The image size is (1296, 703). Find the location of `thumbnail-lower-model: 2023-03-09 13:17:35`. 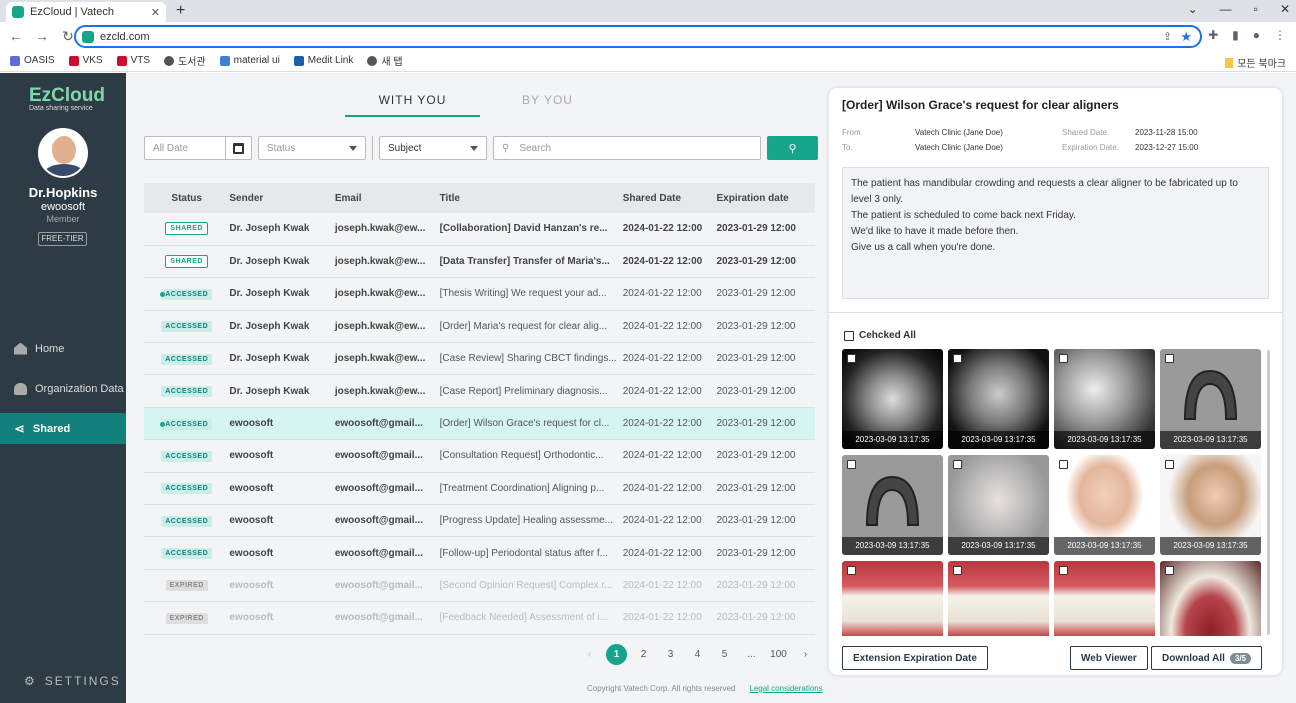

thumbnail-lower-model: 2023-03-09 13:17:35 is located at coordinates (892, 505).